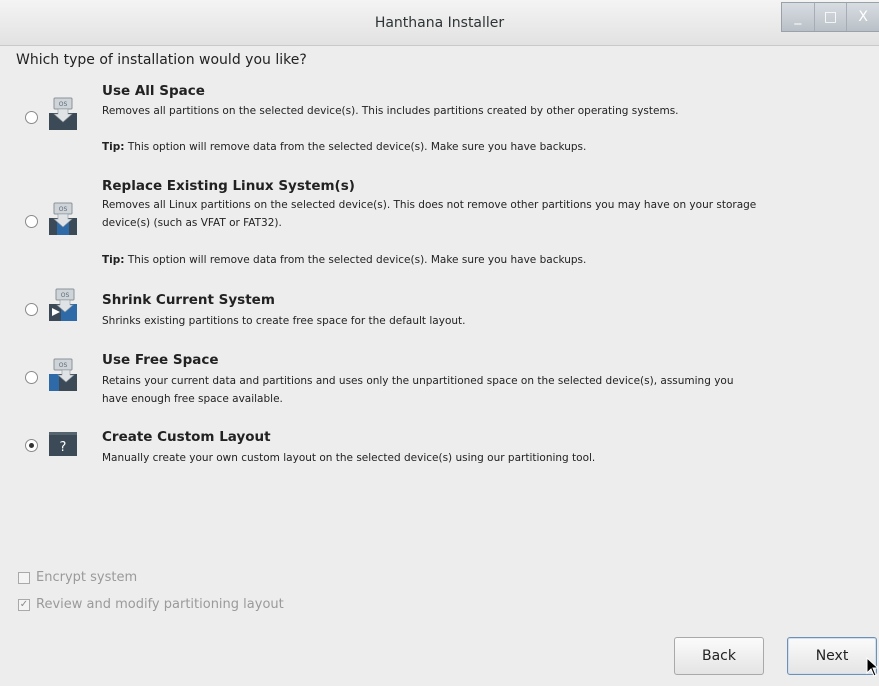  I want to click on review-layout-option: ✓ Review and modify partitioning layout, so click(151, 604).